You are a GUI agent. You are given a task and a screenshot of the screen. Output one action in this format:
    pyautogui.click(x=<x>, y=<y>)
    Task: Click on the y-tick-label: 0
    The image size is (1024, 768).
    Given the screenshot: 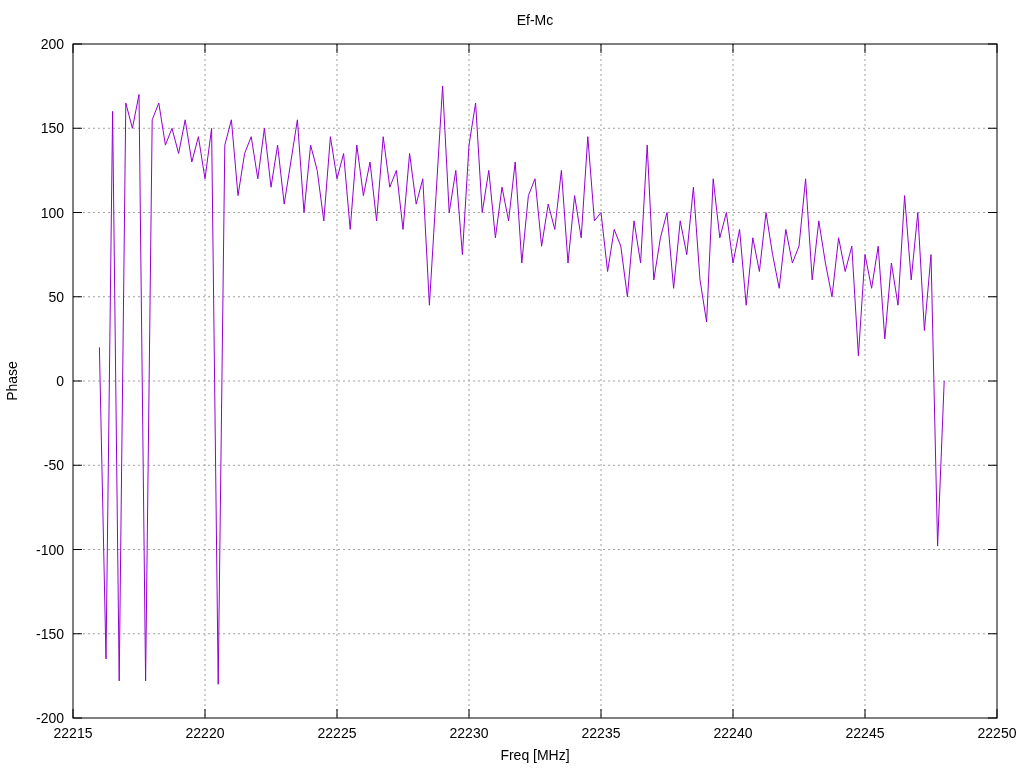 What is the action you would take?
    pyautogui.click(x=60, y=381)
    